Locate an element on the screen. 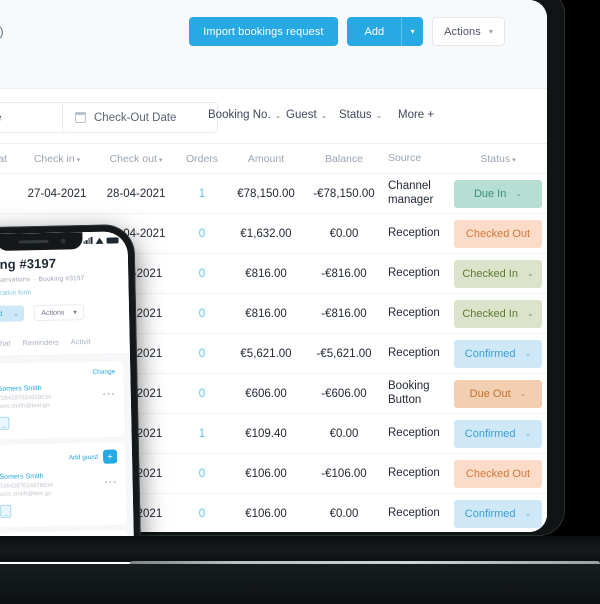  guest-more-options-icon: ••• is located at coordinates (111, 478).